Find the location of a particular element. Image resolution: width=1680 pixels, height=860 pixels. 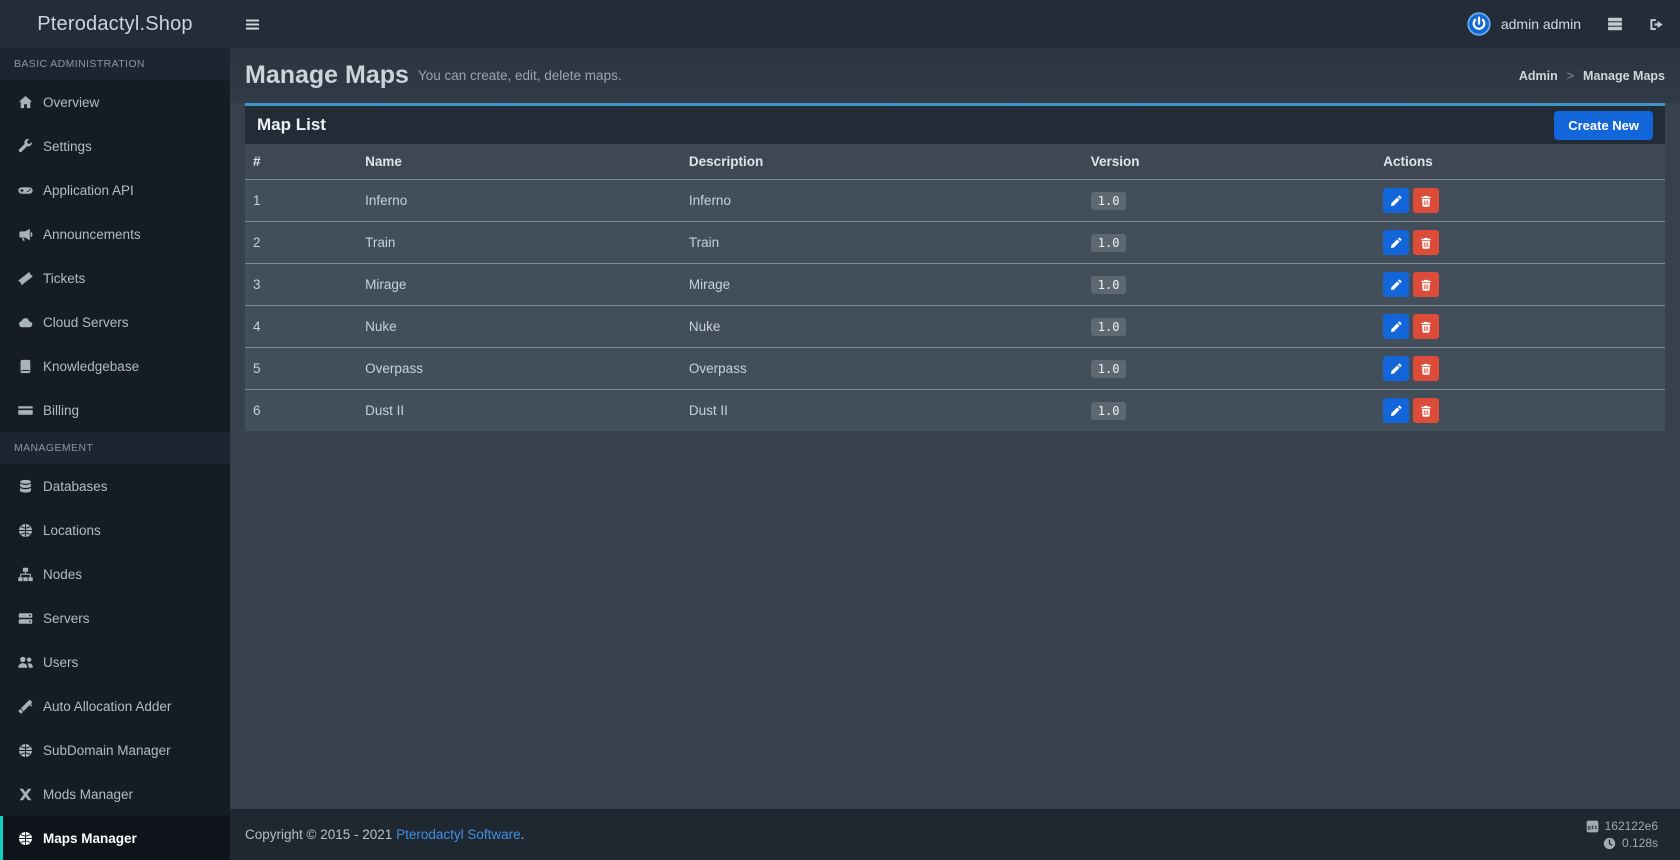

sidebar-item-overview: Overview is located at coordinates (115, 102).